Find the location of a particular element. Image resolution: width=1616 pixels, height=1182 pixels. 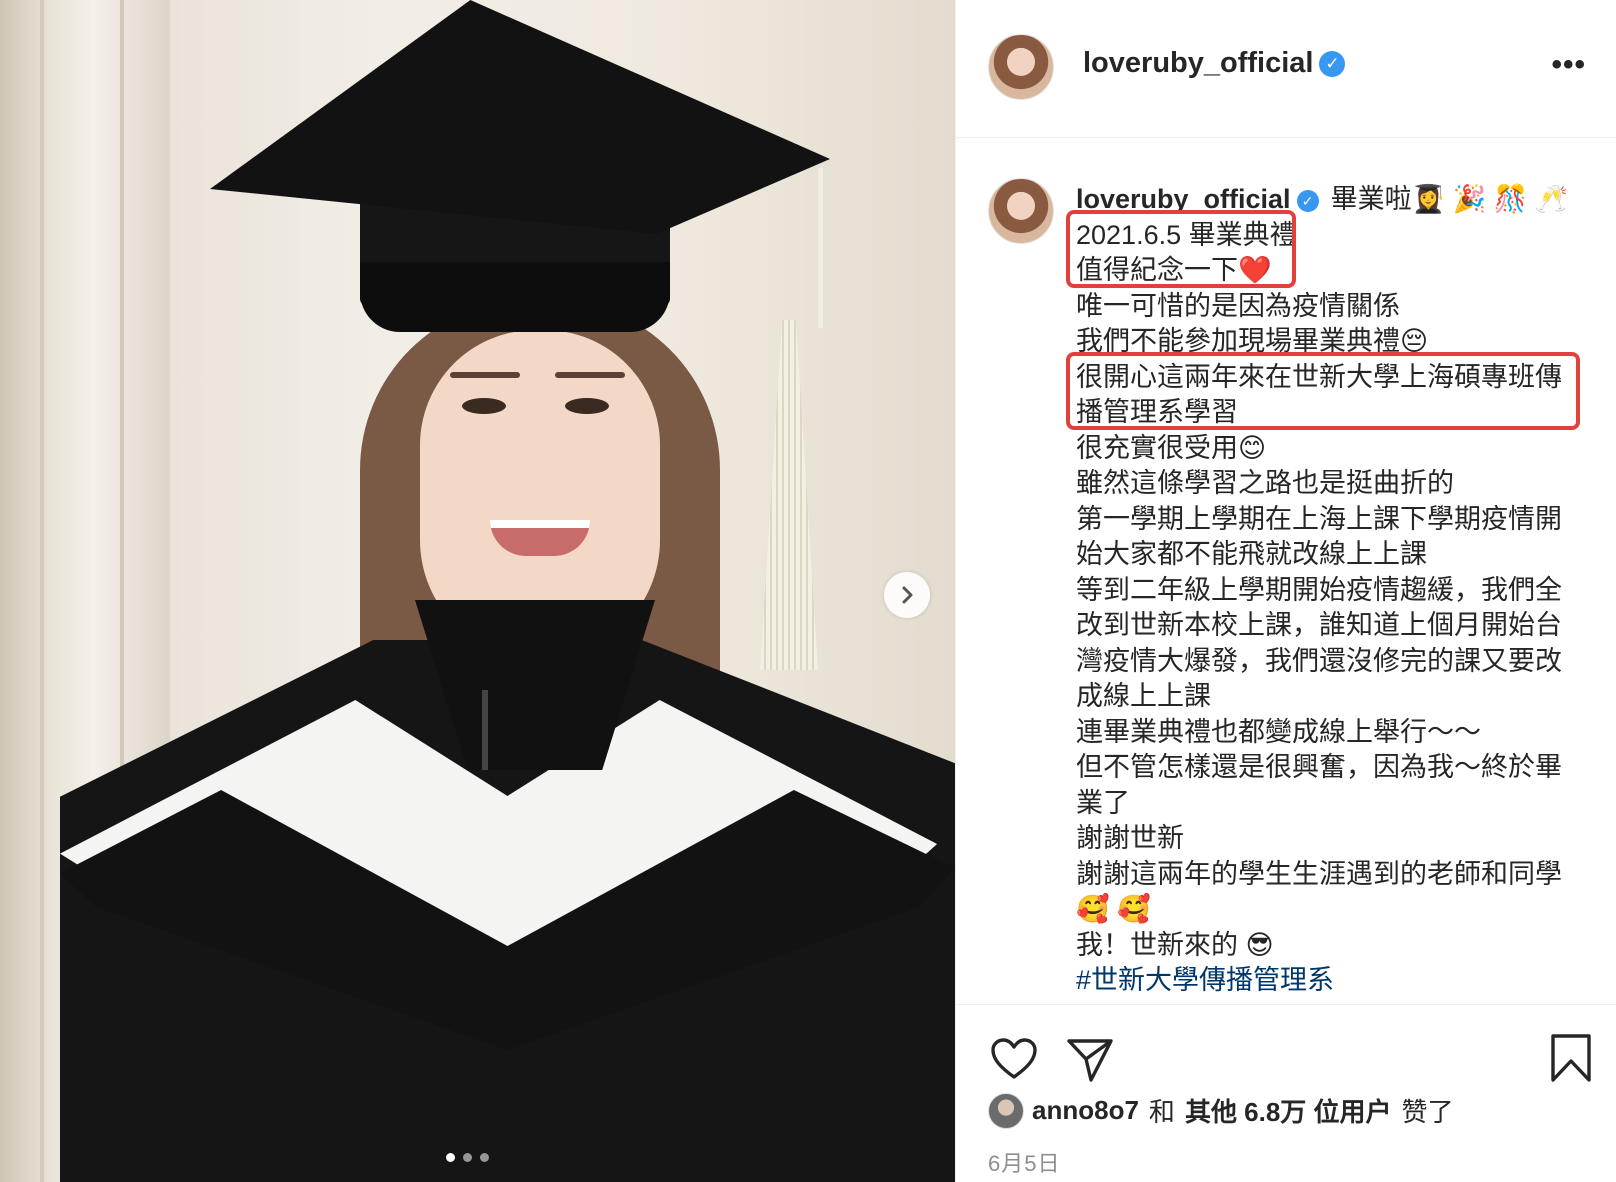

like-button is located at coordinates (1014, 1061).